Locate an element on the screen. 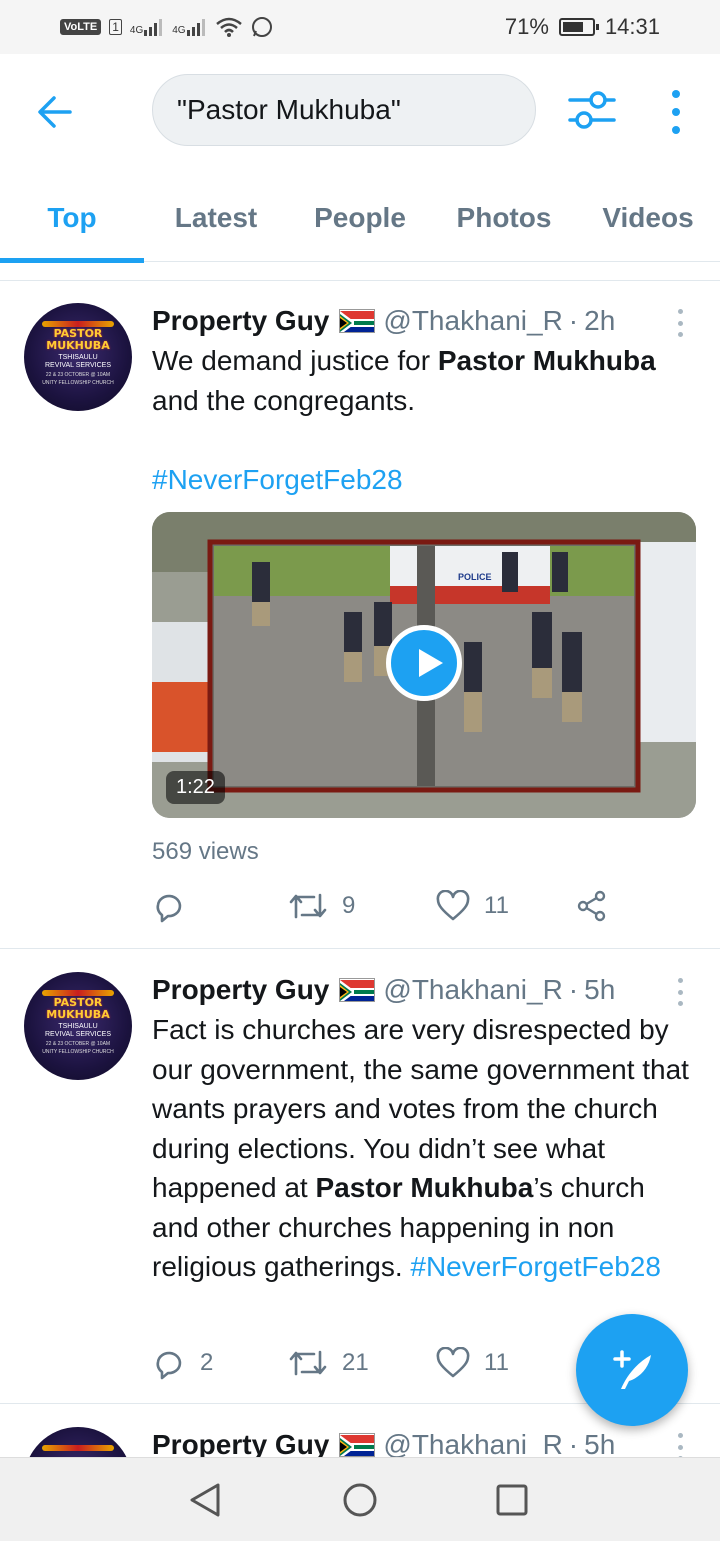  arrow-left-icon is located at coordinates (55, 112).